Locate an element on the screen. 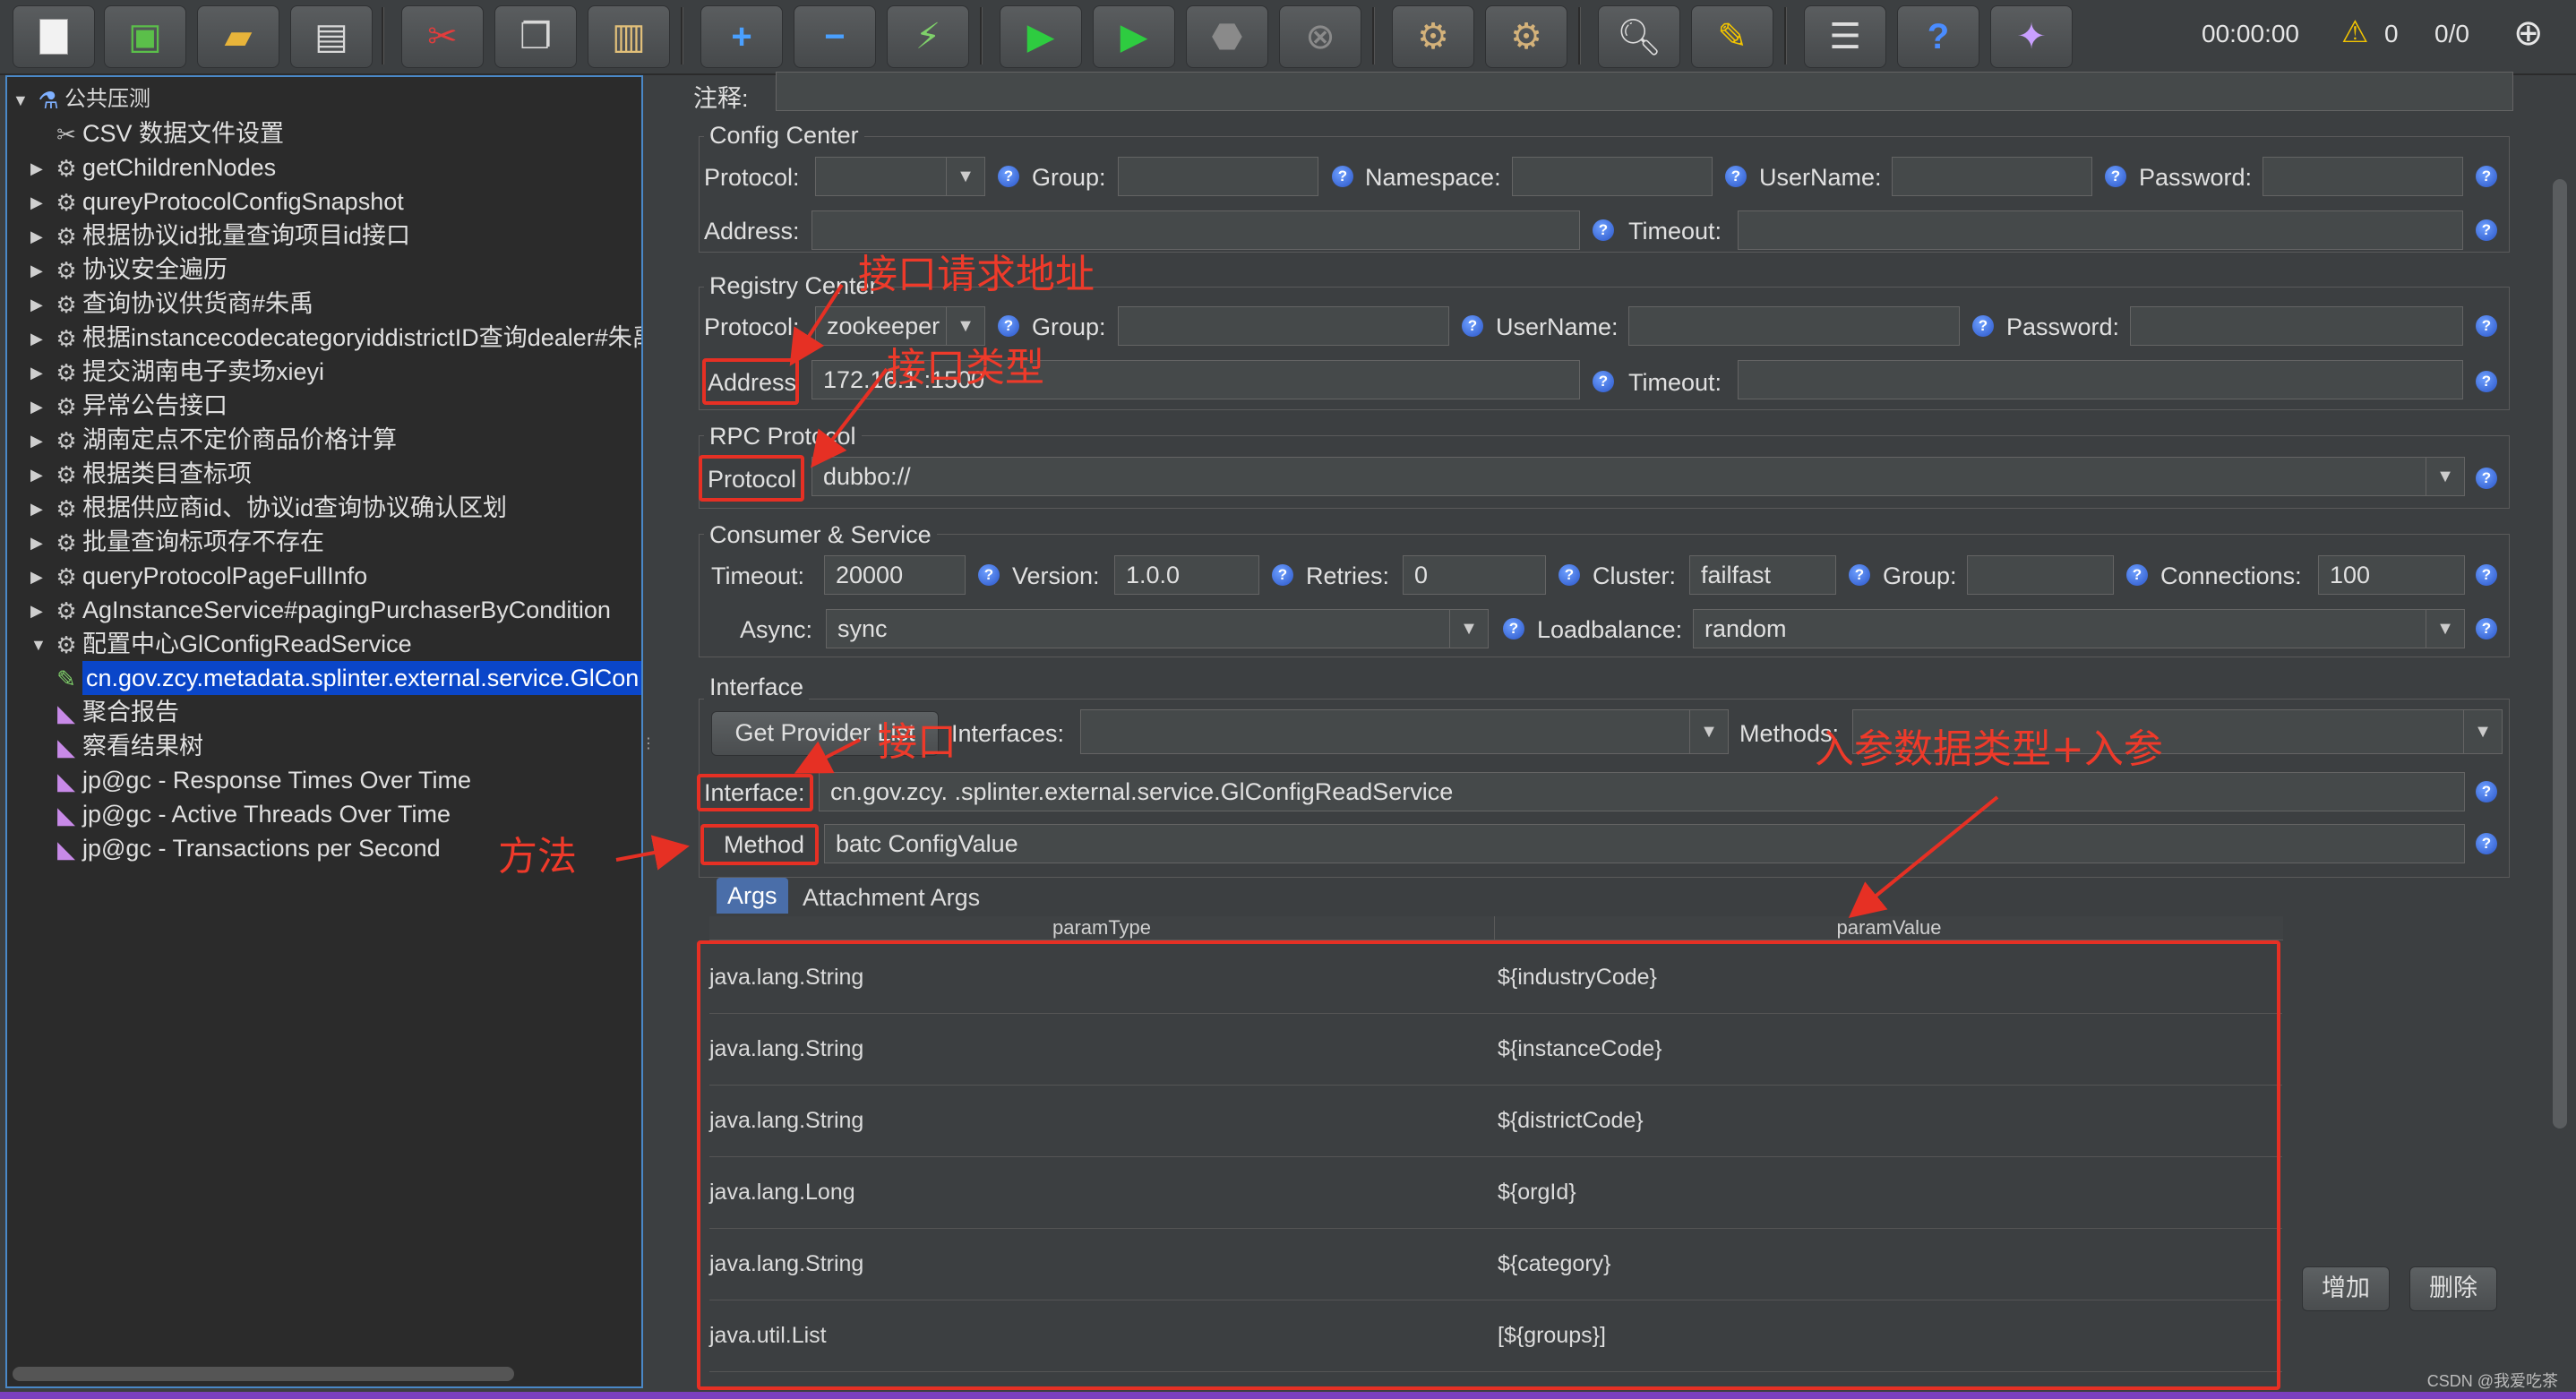 This screenshot has width=2576, height=1399. new-icon is located at coordinates (54, 36).